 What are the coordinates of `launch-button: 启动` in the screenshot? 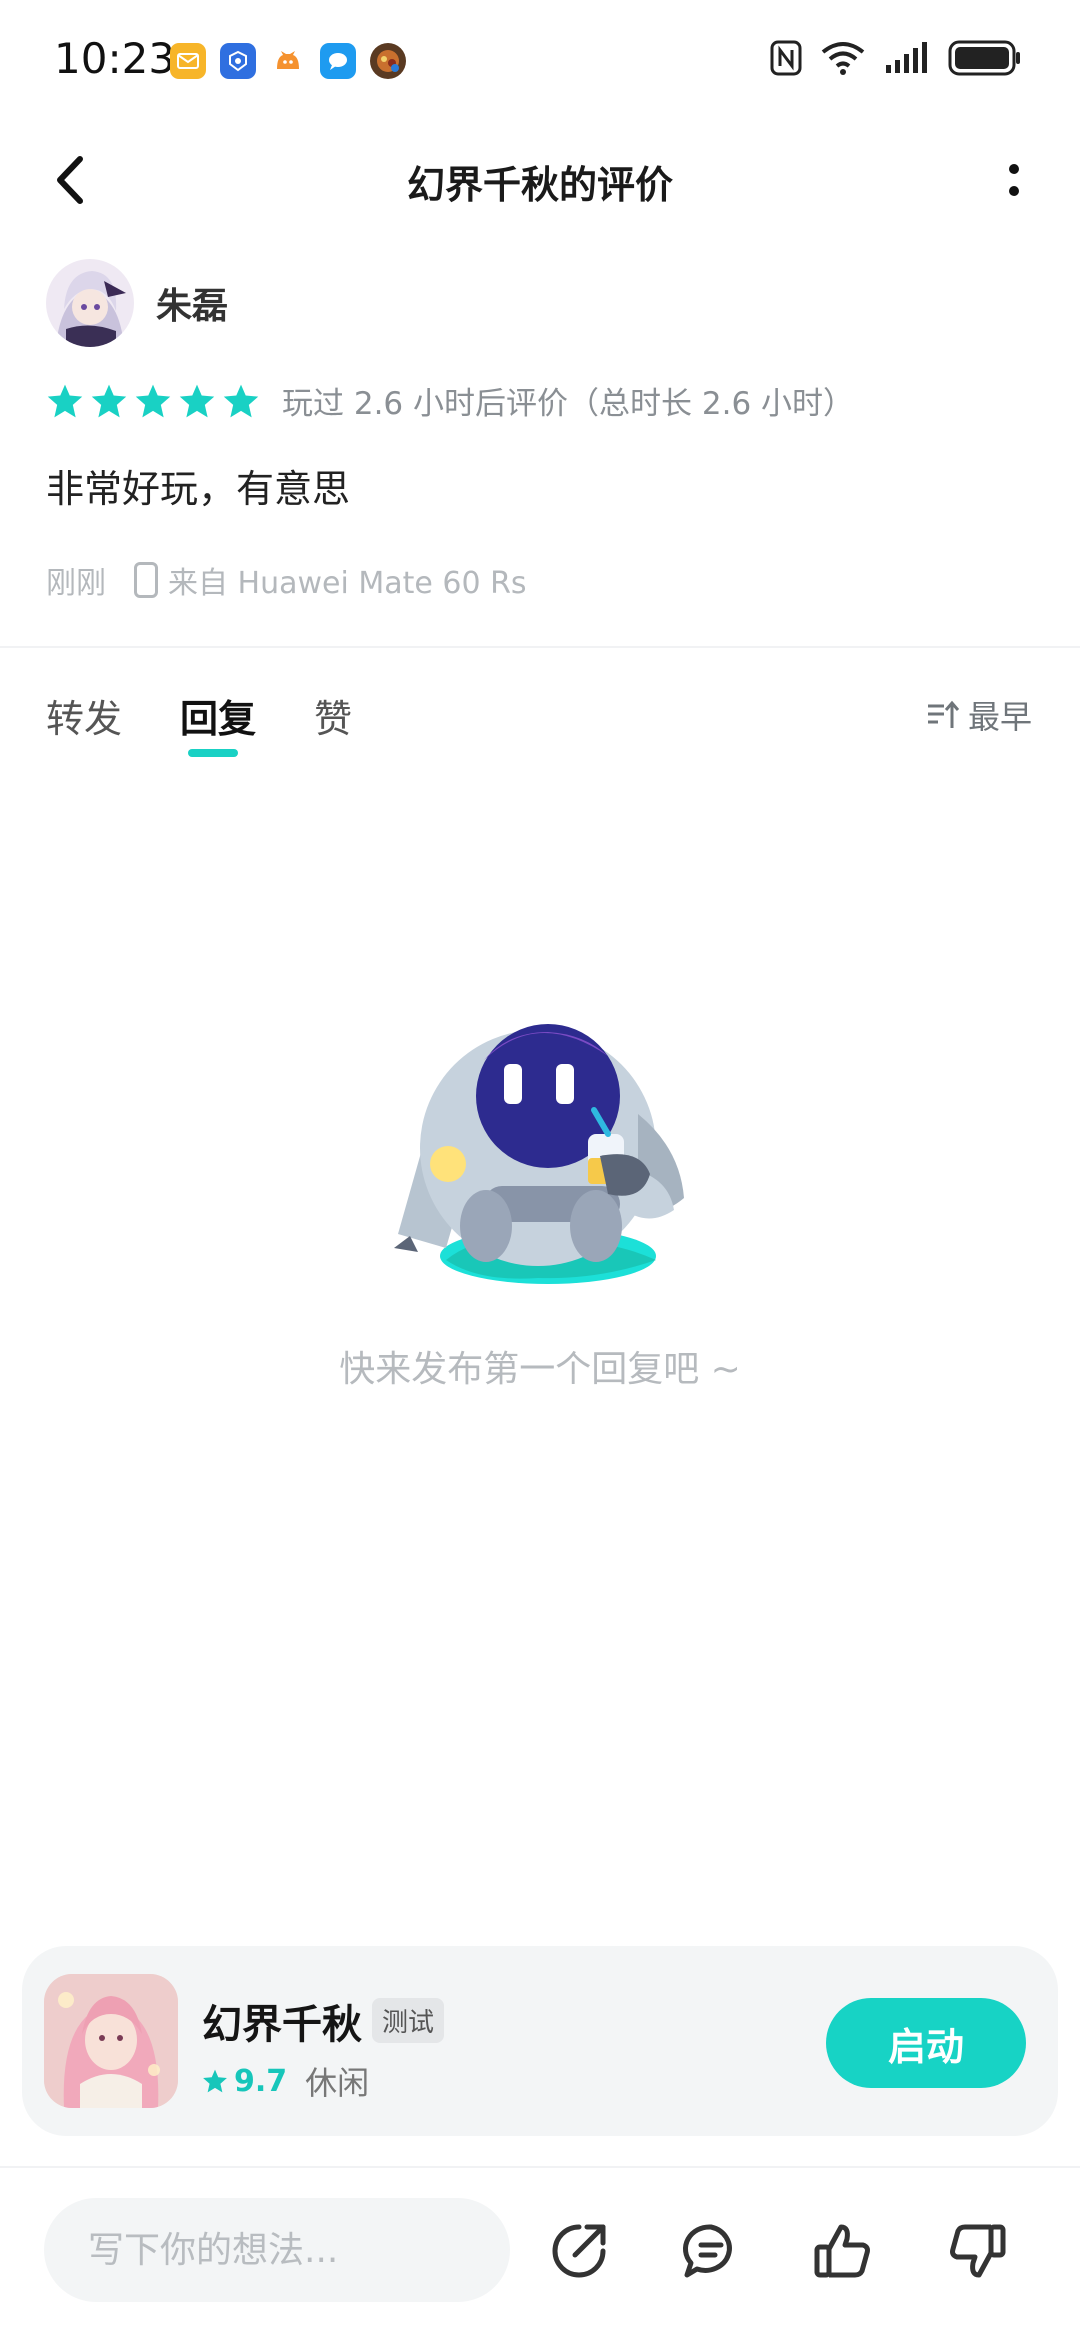 It's located at (926, 2043).